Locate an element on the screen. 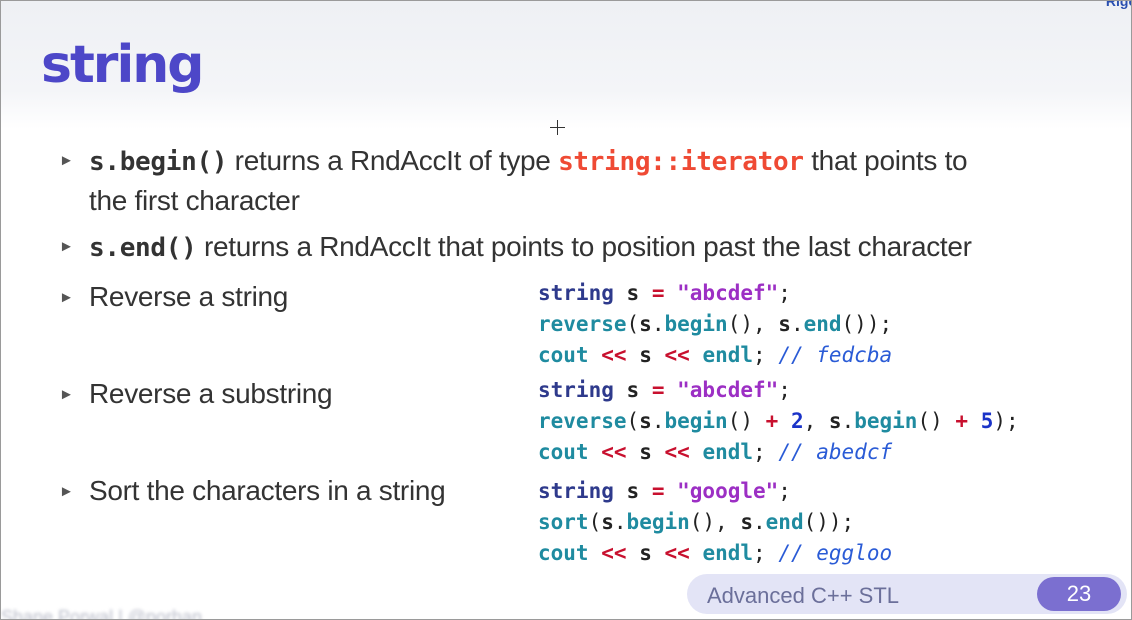 The height and width of the screenshot is (620, 1132). page-number-badge: 23 is located at coordinates (1079, 594).